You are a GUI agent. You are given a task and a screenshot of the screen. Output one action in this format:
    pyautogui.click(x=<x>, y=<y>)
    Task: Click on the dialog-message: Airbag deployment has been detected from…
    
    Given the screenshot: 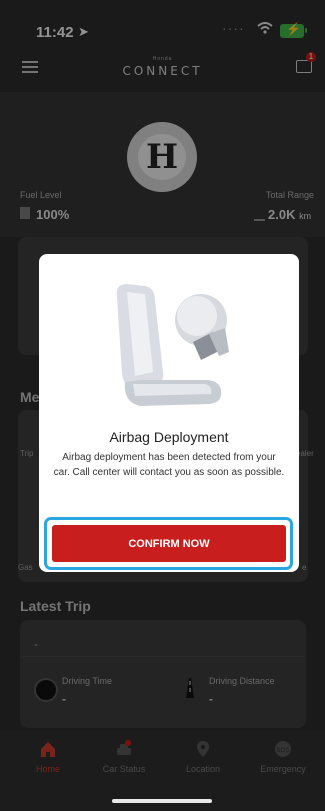 What is the action you would take?
    pyautogui.click(x=169, y=465)
    